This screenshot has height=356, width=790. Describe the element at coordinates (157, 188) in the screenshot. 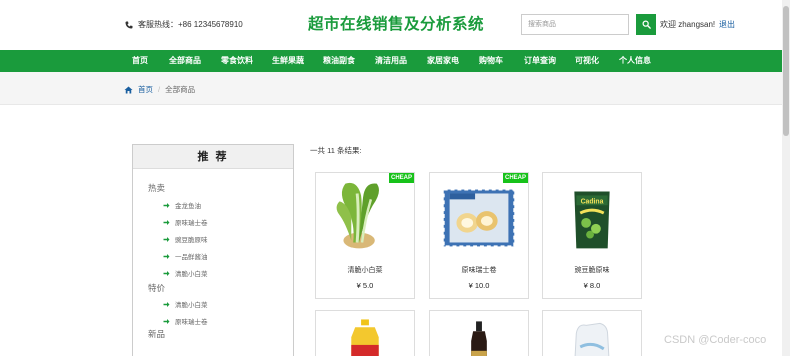

I see `category-hot: 热卖` at that location.